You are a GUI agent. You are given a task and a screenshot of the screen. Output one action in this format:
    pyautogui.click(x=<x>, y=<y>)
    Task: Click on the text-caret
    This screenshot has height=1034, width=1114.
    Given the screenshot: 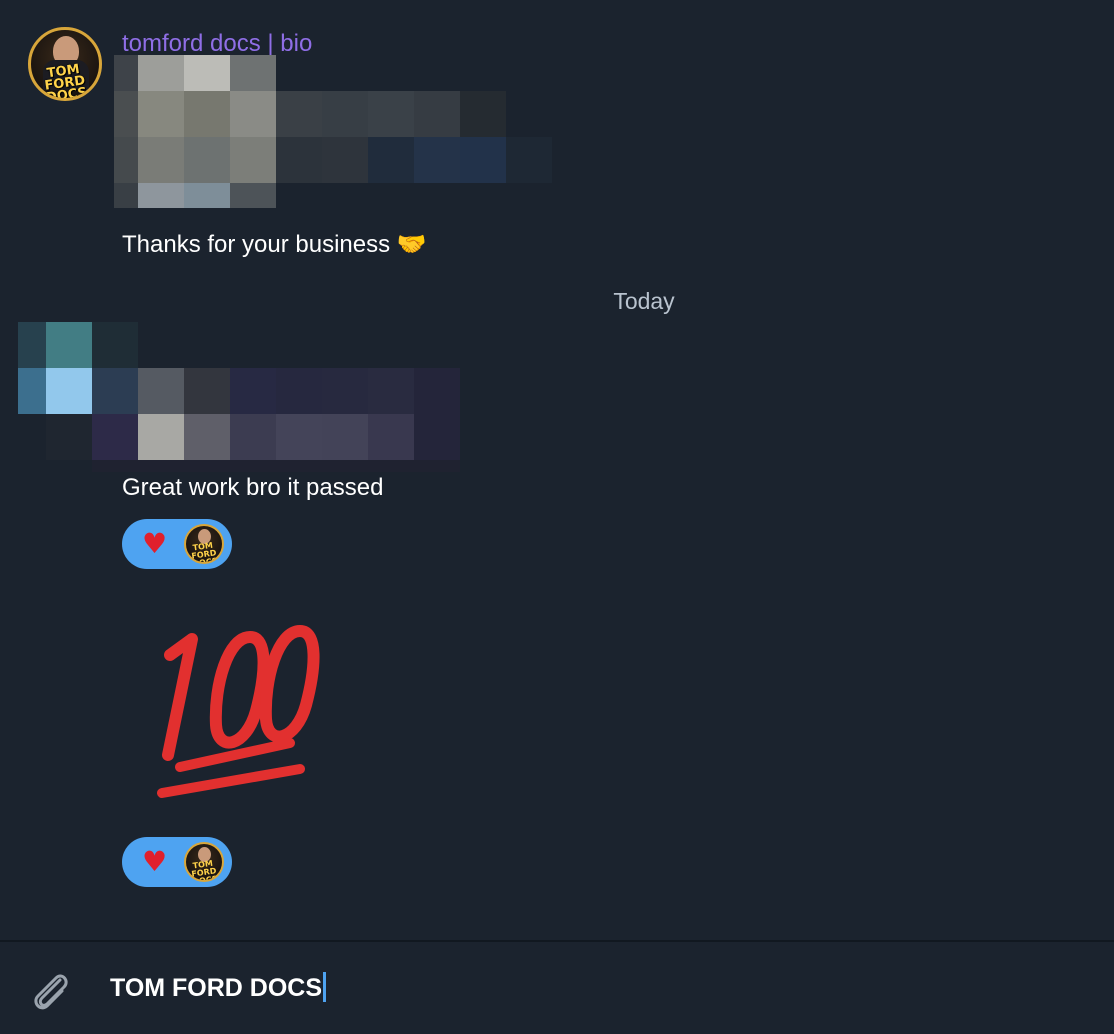 What is the action you would take?
    pyautogui.click(x=325, y=987)
    